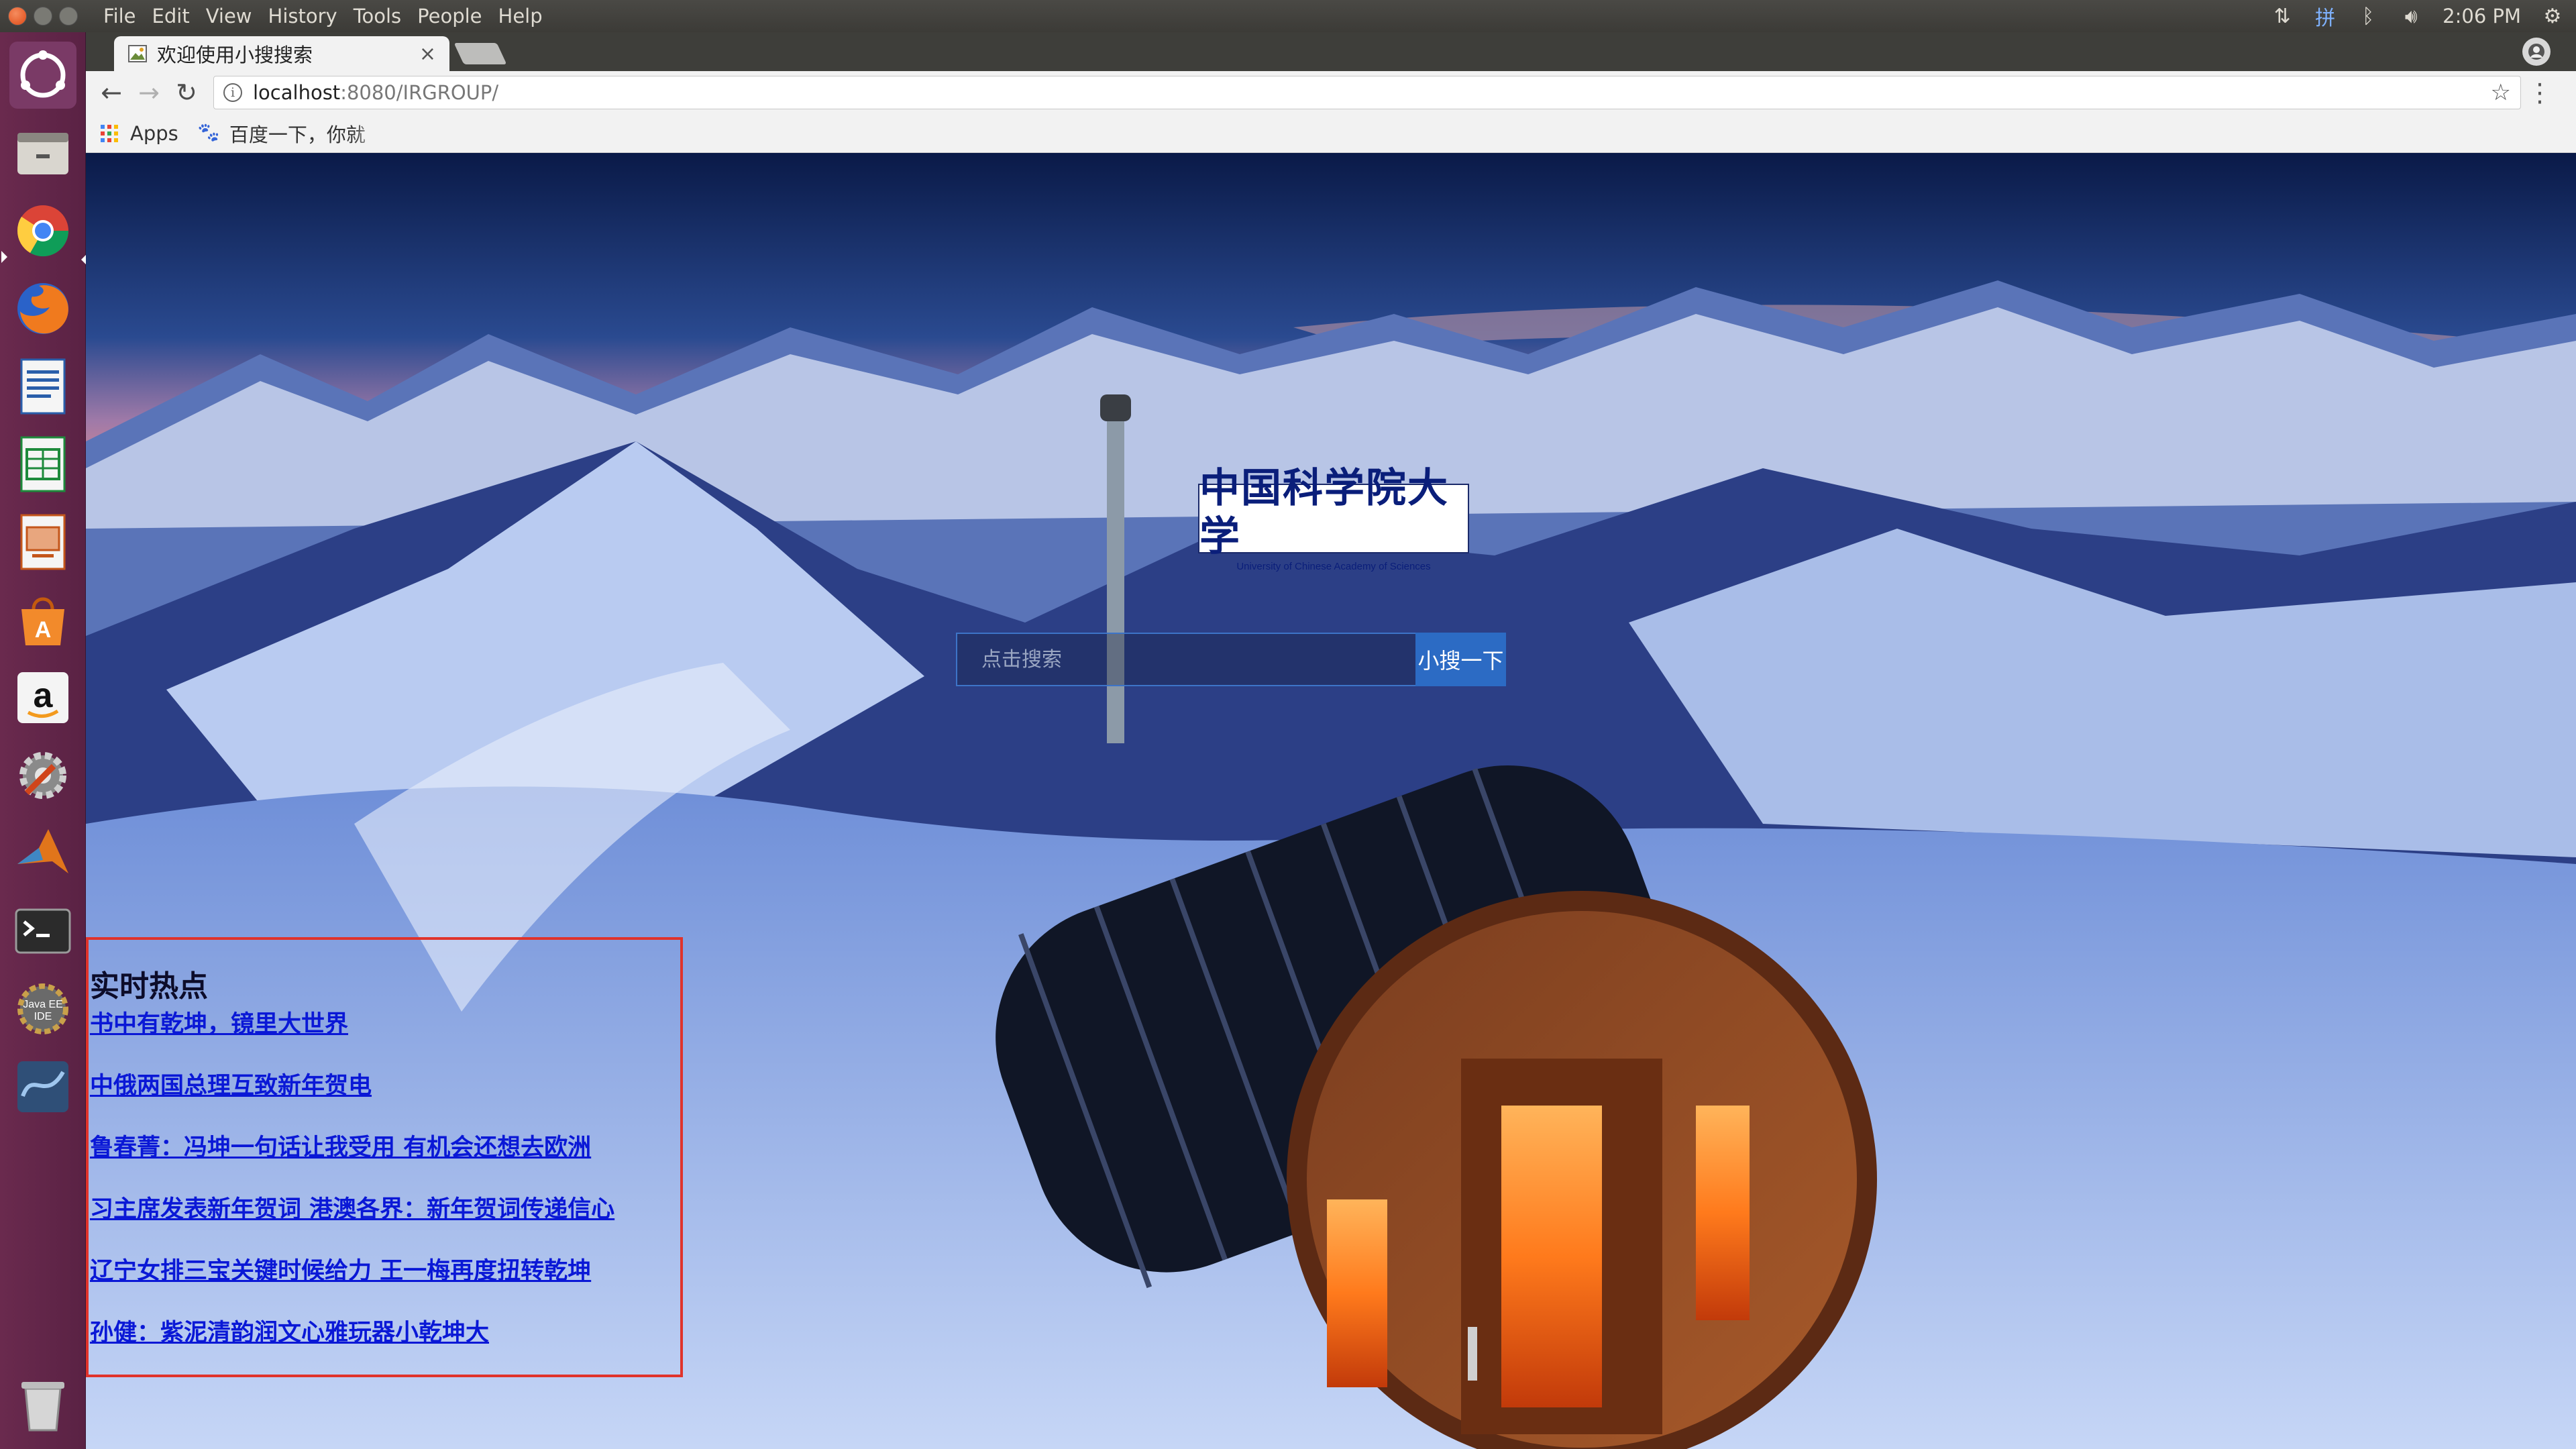  Describe the element at coordinates (297, 92) in the screenshot. I see `url-host: localhost` at that location.